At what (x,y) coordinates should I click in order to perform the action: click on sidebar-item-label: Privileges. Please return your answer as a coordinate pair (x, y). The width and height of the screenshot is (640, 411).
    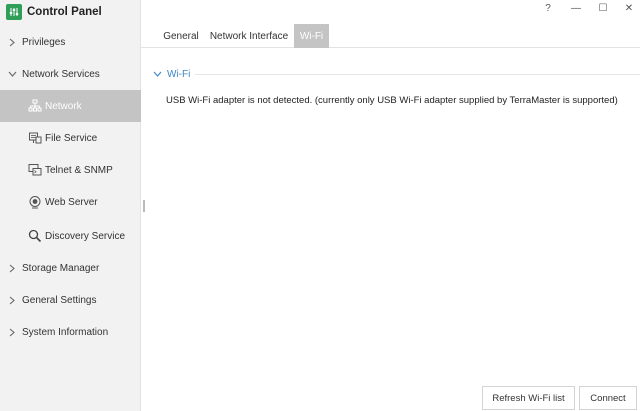
    Looking at the image, I should click on (44, 42).